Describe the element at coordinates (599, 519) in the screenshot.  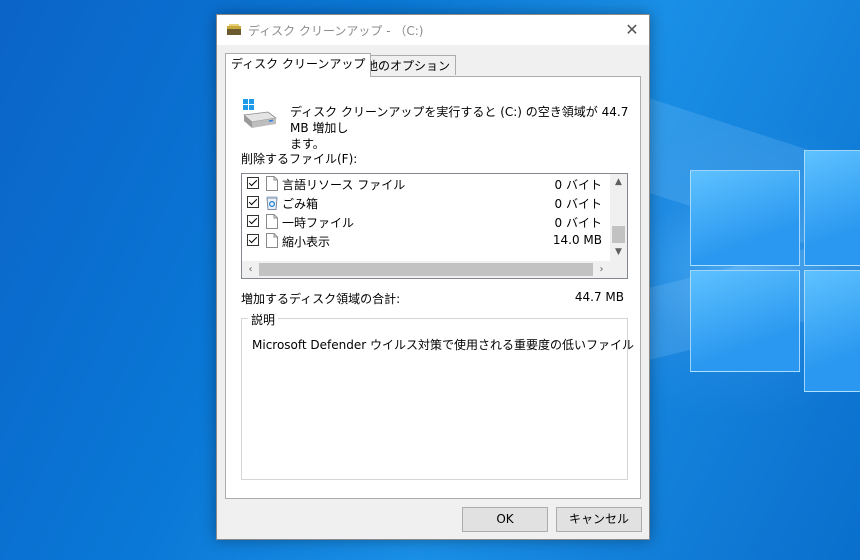
I see `cancel-button: キャンセル` at that location.